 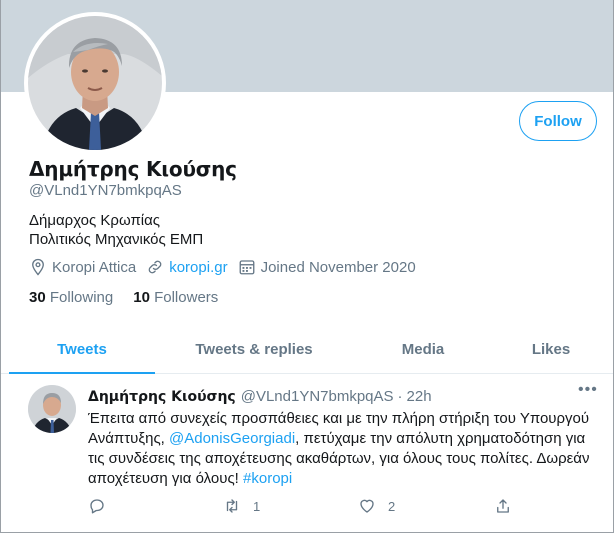 What do you see at coordinates (367, 506) in the screenshot?
I see `heart-icon` at bounding box center [367, 506].